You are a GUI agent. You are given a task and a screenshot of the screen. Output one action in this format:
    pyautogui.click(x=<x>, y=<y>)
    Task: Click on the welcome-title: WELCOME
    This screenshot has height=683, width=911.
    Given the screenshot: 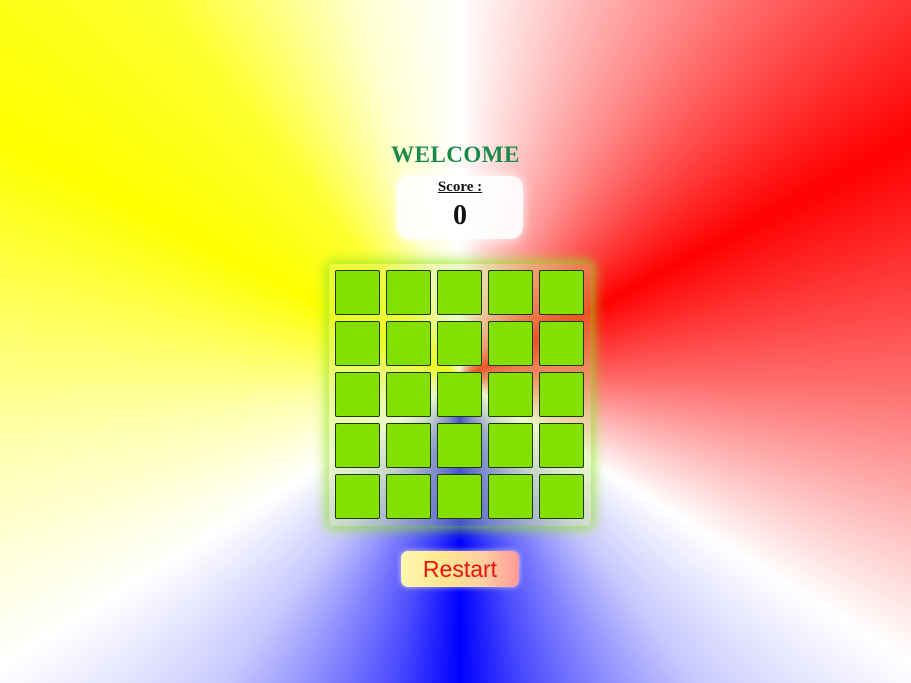 What is the action you would take?
    pyautogui.click(x=455, y=154)
    